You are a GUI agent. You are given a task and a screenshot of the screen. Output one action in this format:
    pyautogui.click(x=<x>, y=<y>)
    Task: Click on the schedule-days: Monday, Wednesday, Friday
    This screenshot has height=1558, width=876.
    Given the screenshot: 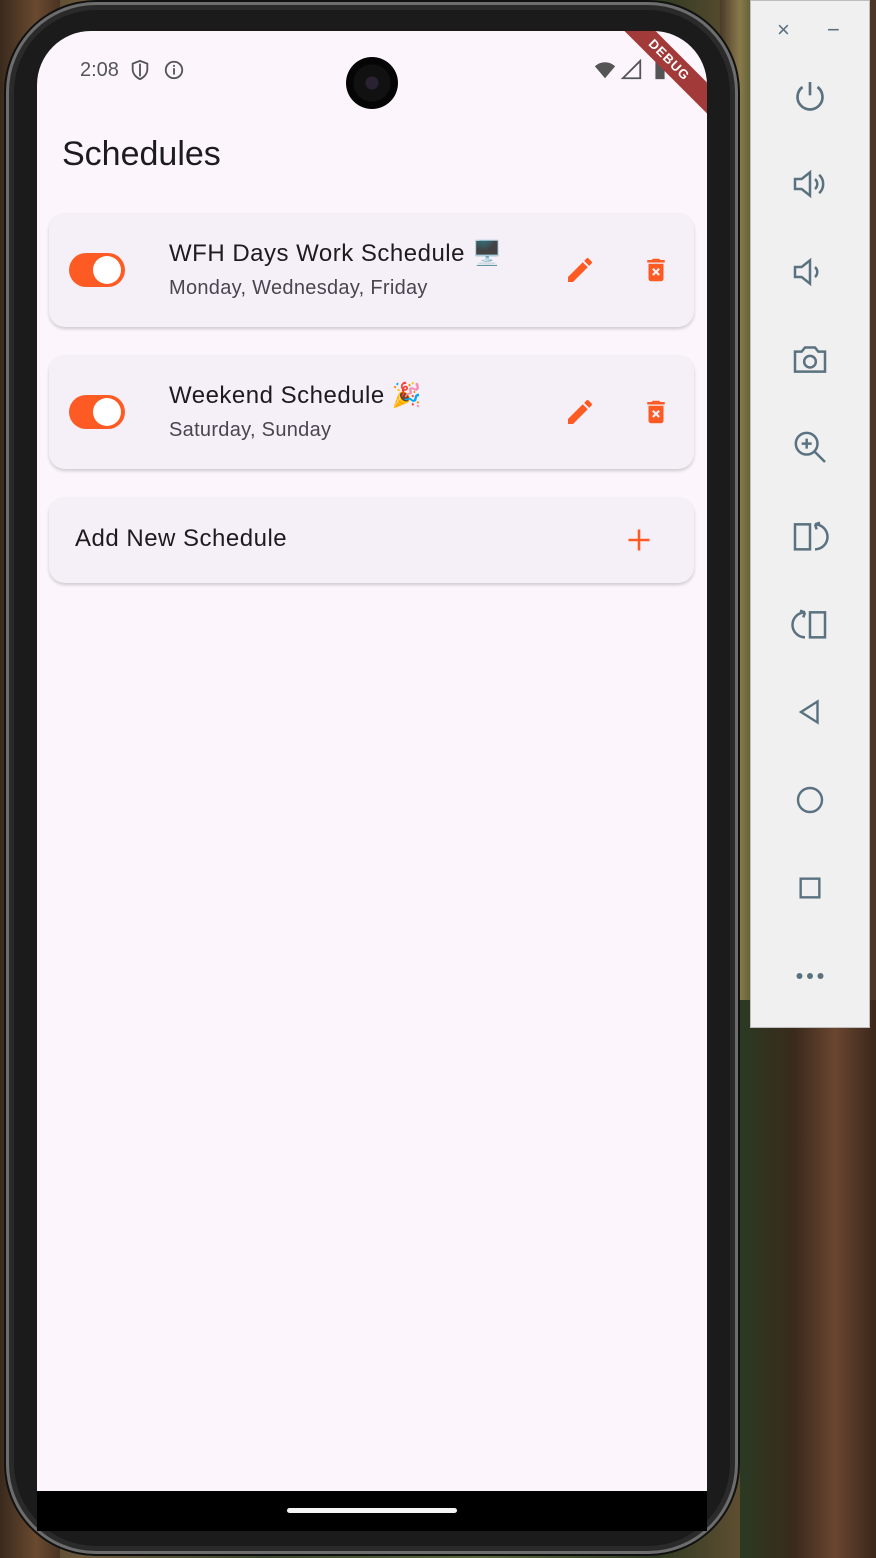 What is the action you would take?
    pyautogui.click(x=298, y=288)
    